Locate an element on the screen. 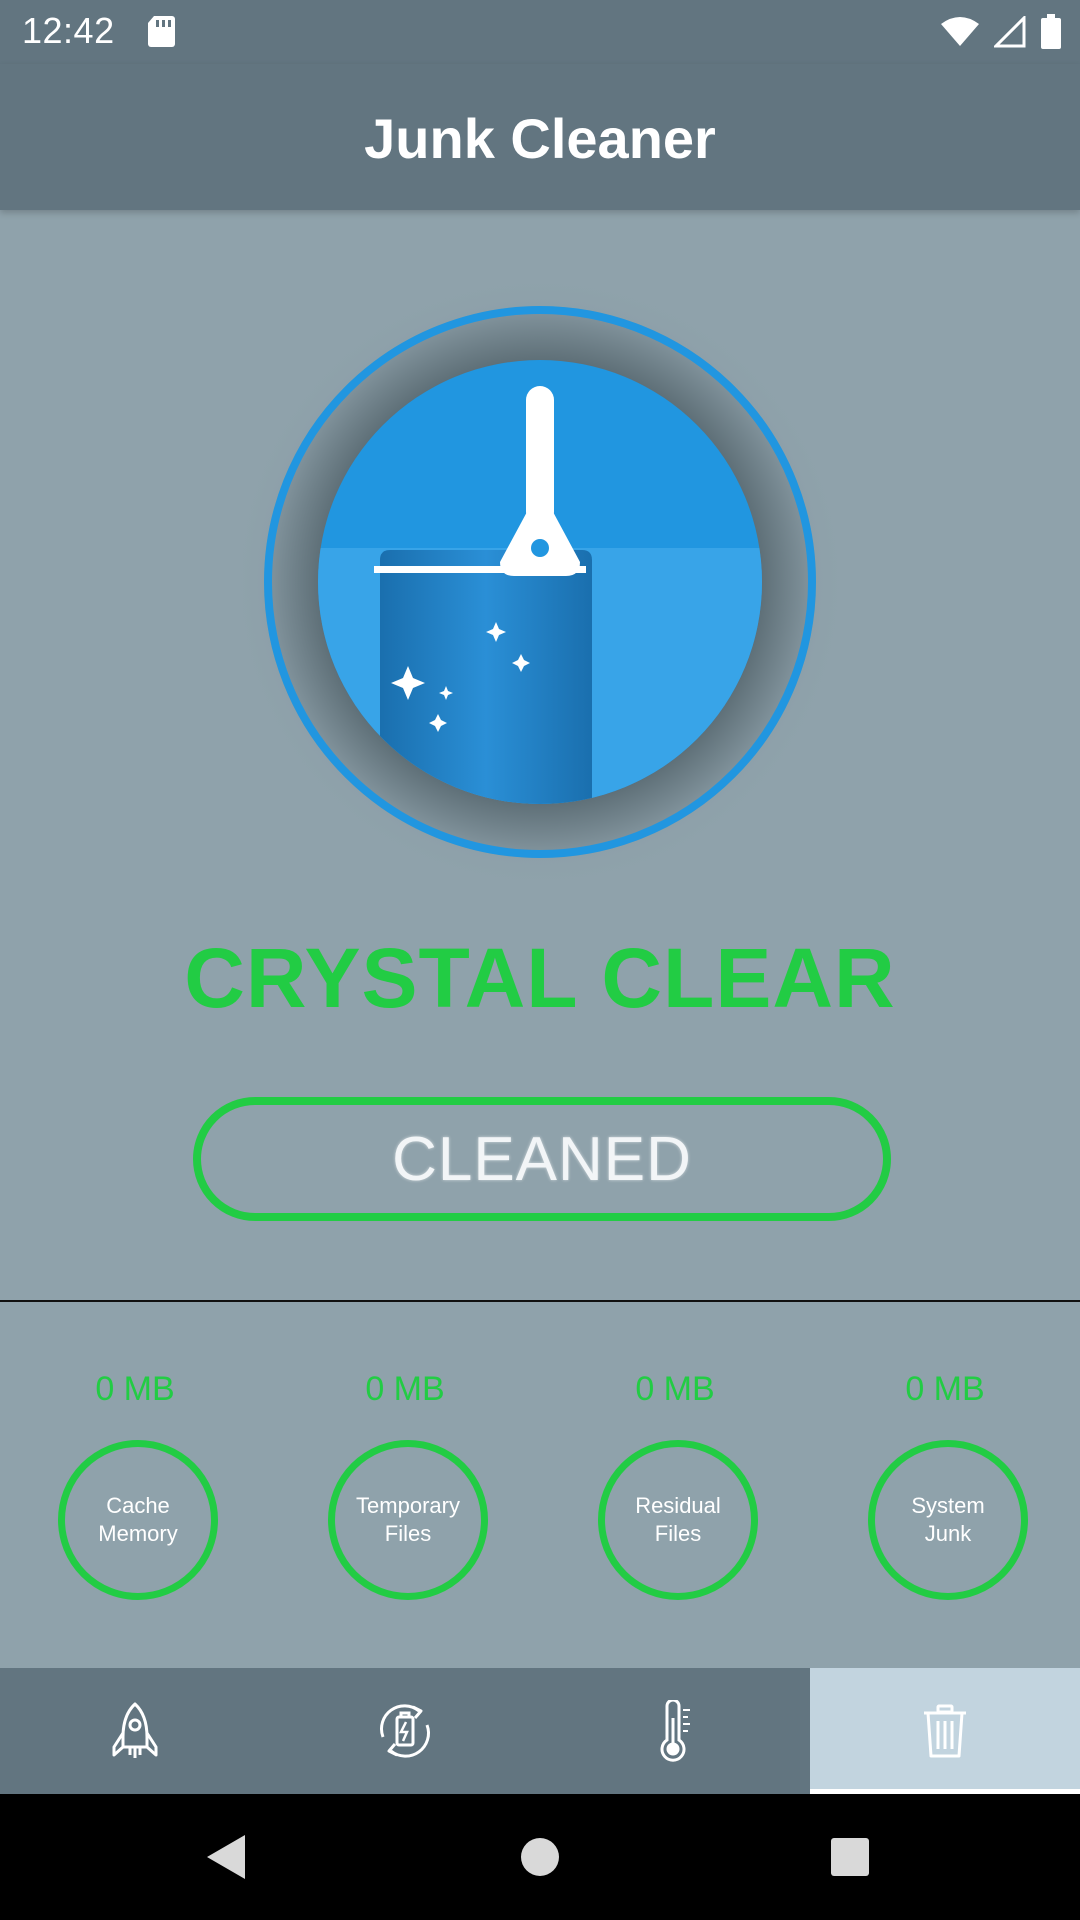 This screenshot has height=1920, width=1080. category-ring: Temporary Files is located at coordinates (408, 1520).